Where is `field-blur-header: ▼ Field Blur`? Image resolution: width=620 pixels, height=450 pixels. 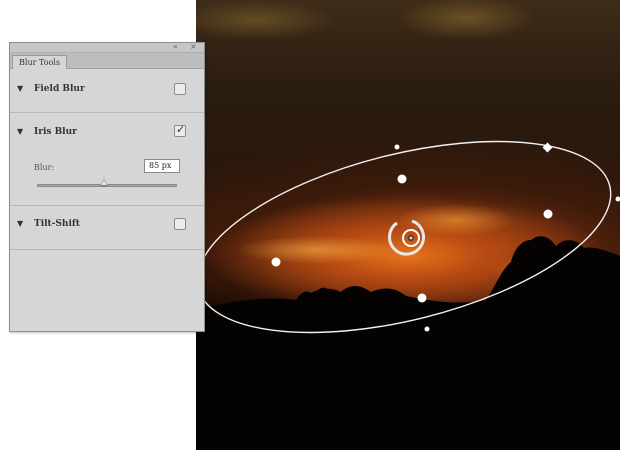
field-blur-header: ▼ Field Blur is located at coordinates (107, 91).